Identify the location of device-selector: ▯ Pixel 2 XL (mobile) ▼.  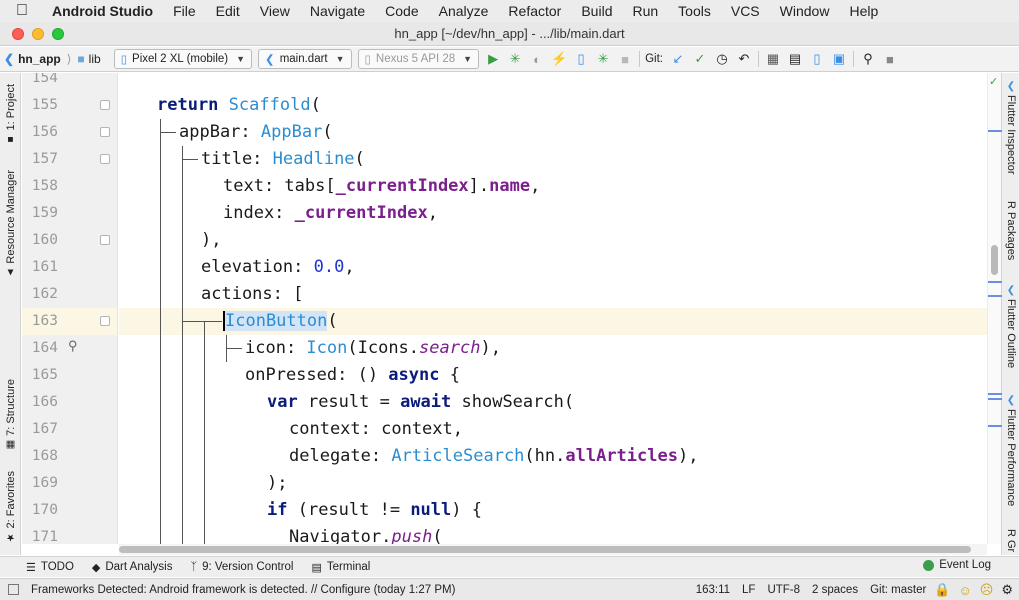
(183, 59).